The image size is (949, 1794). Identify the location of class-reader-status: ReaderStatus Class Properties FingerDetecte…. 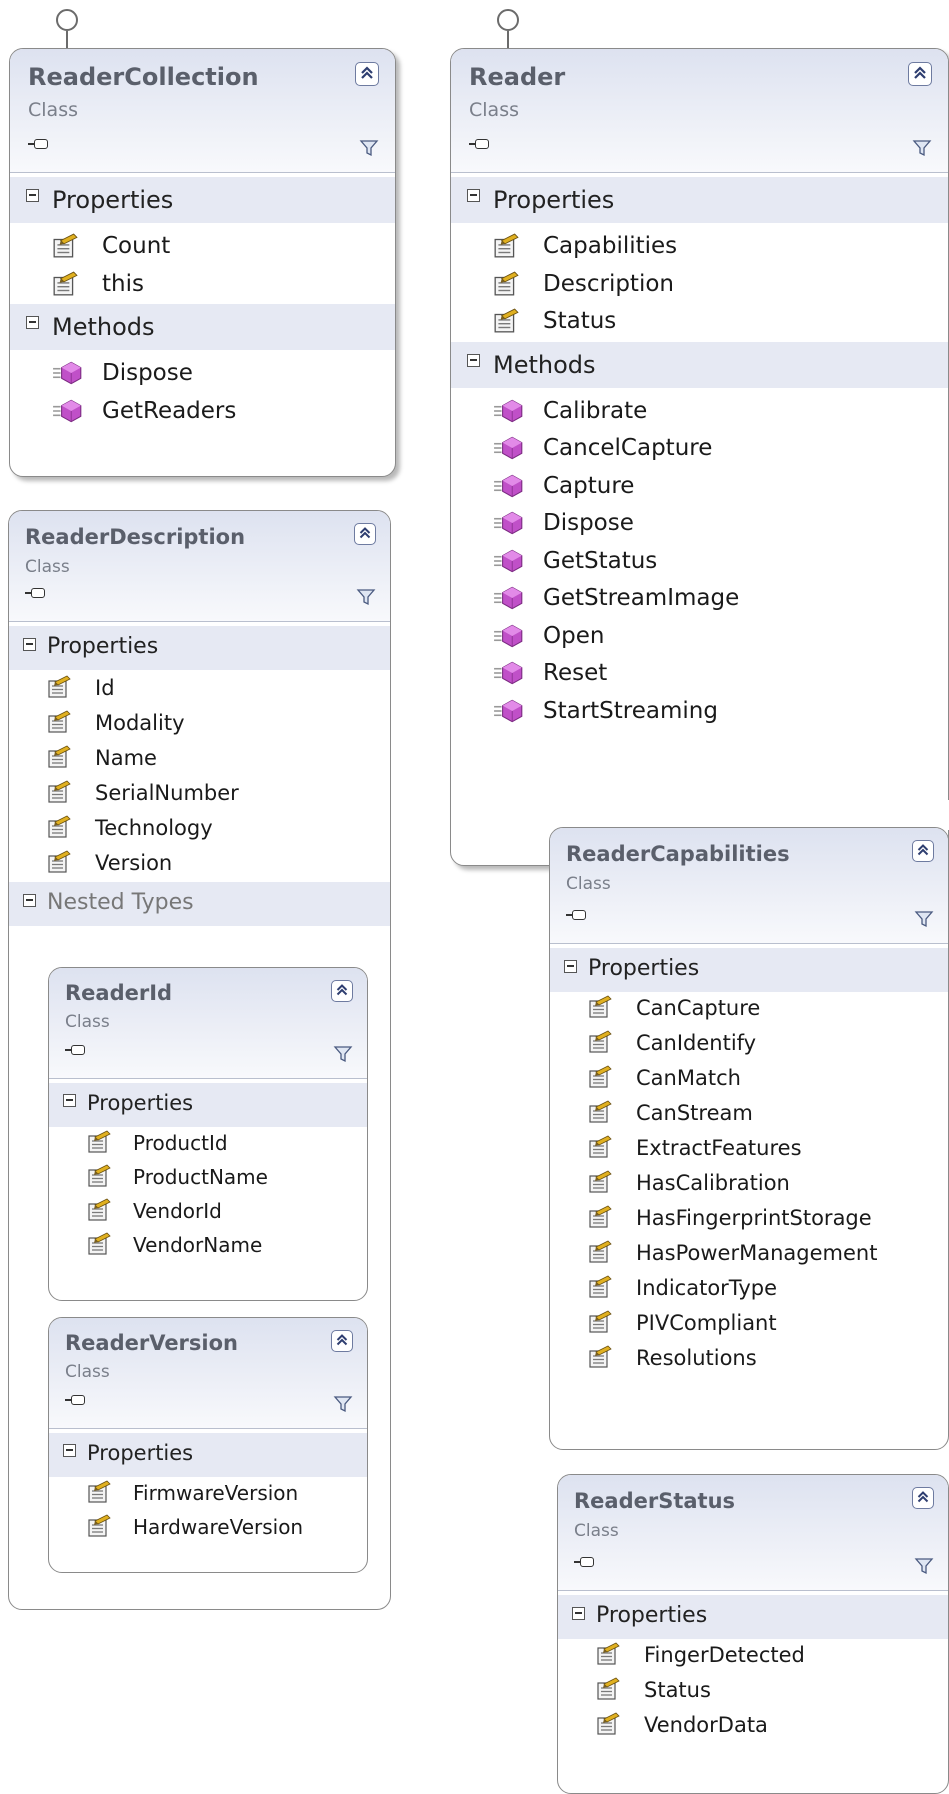
(753, 1634).